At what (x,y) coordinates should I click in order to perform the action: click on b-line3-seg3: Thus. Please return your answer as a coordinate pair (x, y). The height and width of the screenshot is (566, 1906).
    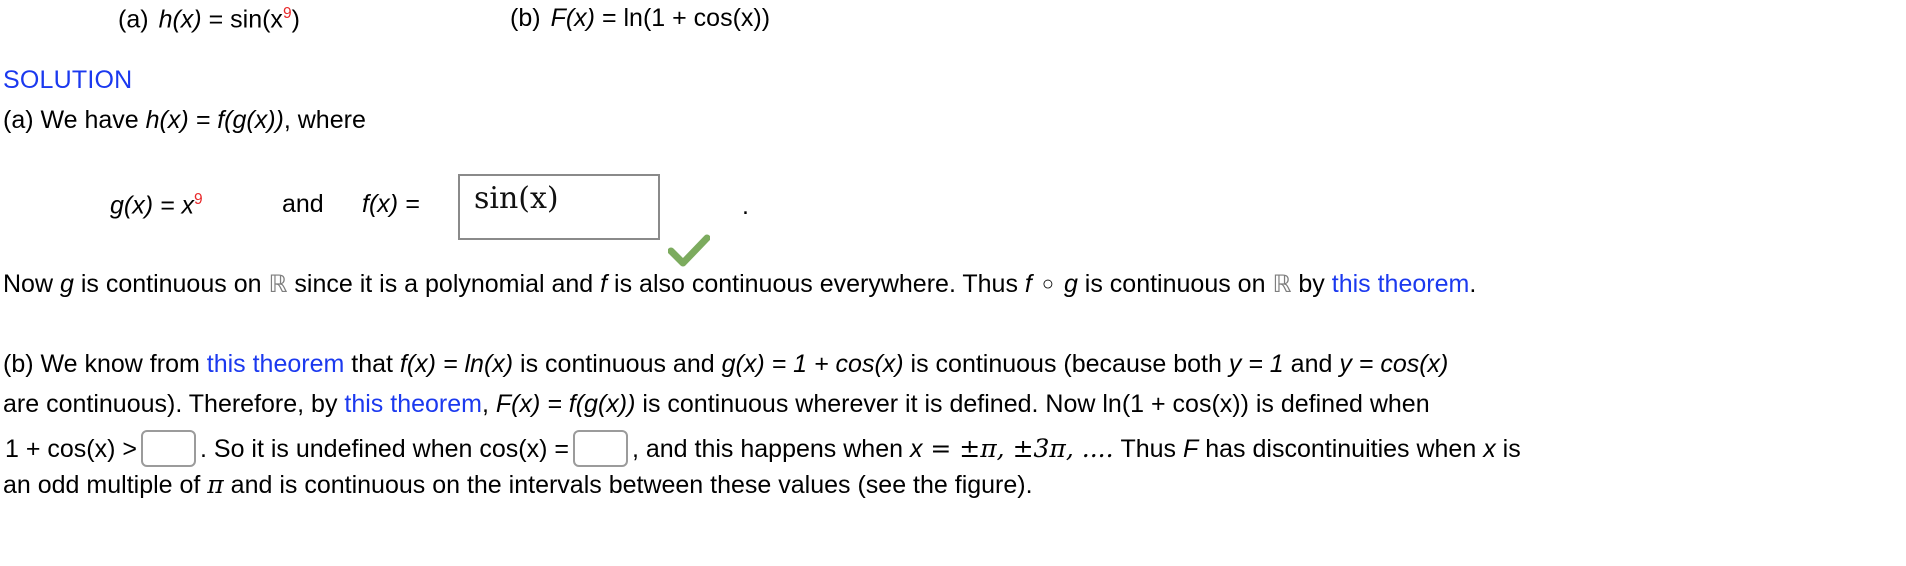
    Looking at the image, I should click on (1148, 449).